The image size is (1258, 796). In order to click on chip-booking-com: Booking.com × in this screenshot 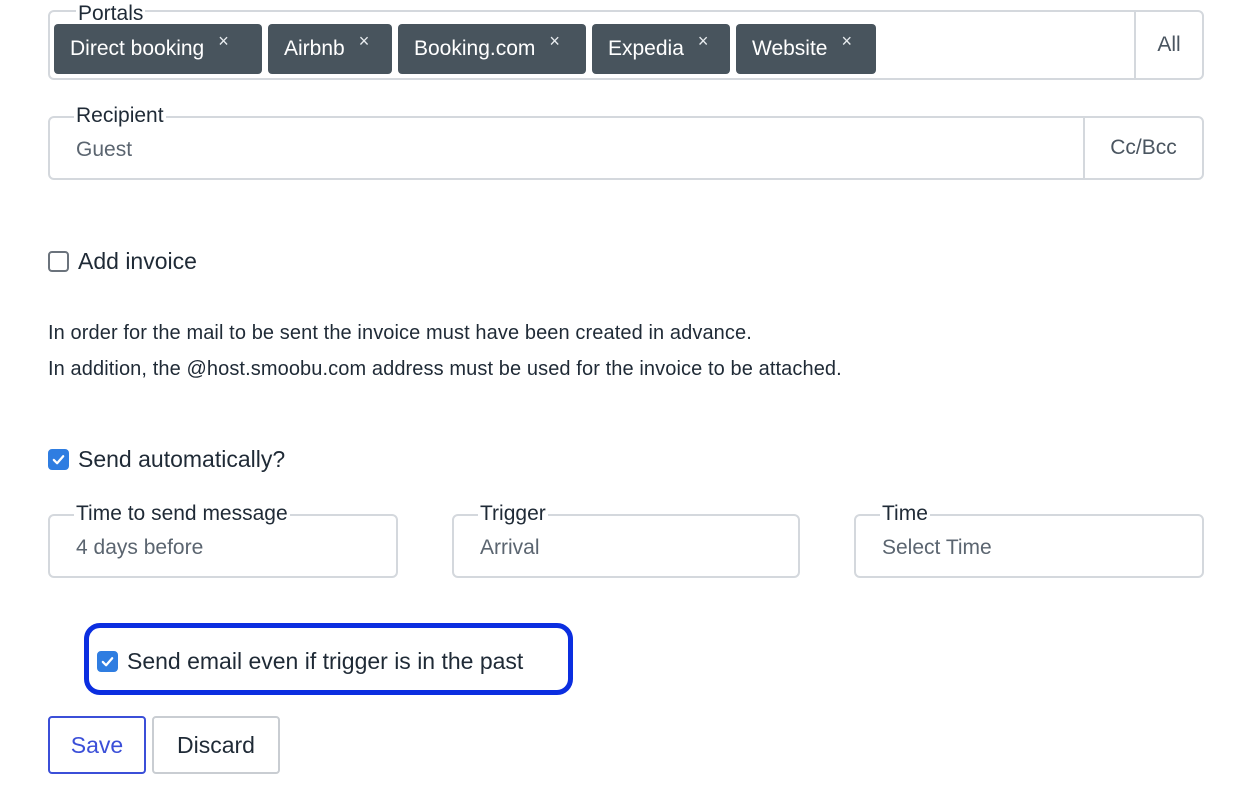, I will do `click(492, 49)`.